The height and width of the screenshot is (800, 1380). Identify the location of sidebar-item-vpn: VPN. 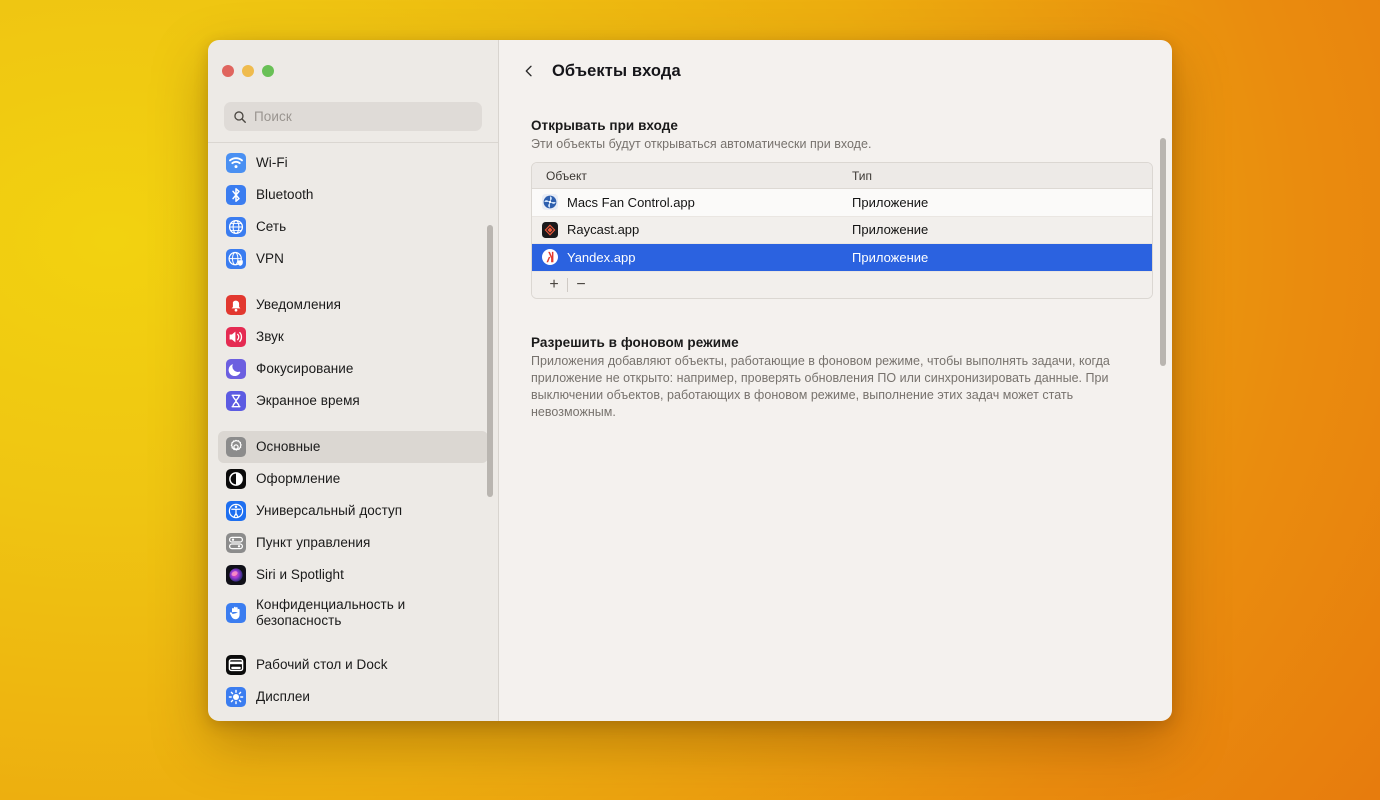
(353, 259).